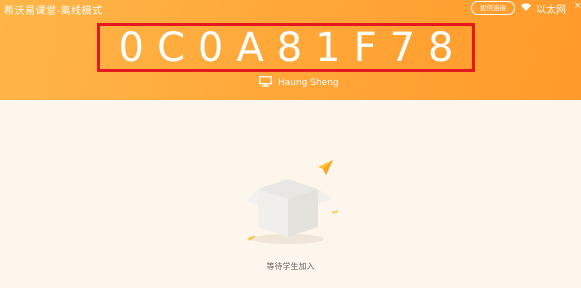 This screenshot has height=288, width=581. What do you see at coordinates (551, 10) in the screenshot?
I see `network-status-label: 以太网` at bounding box center [551, 10].